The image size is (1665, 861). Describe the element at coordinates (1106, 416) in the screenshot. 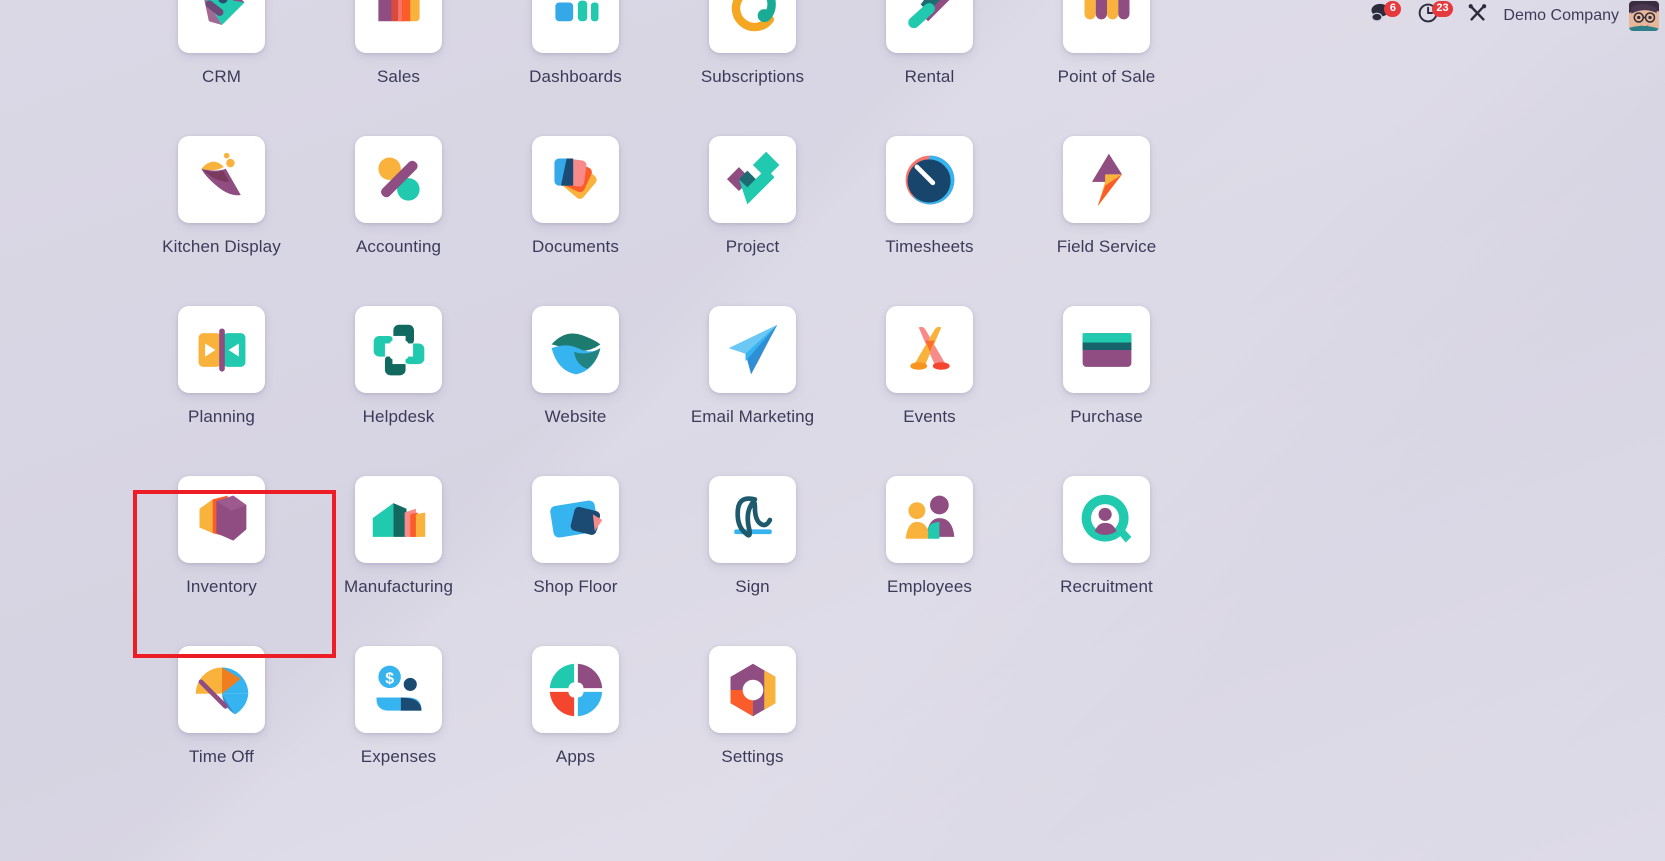

I see `app-label: Purchase` at that location.